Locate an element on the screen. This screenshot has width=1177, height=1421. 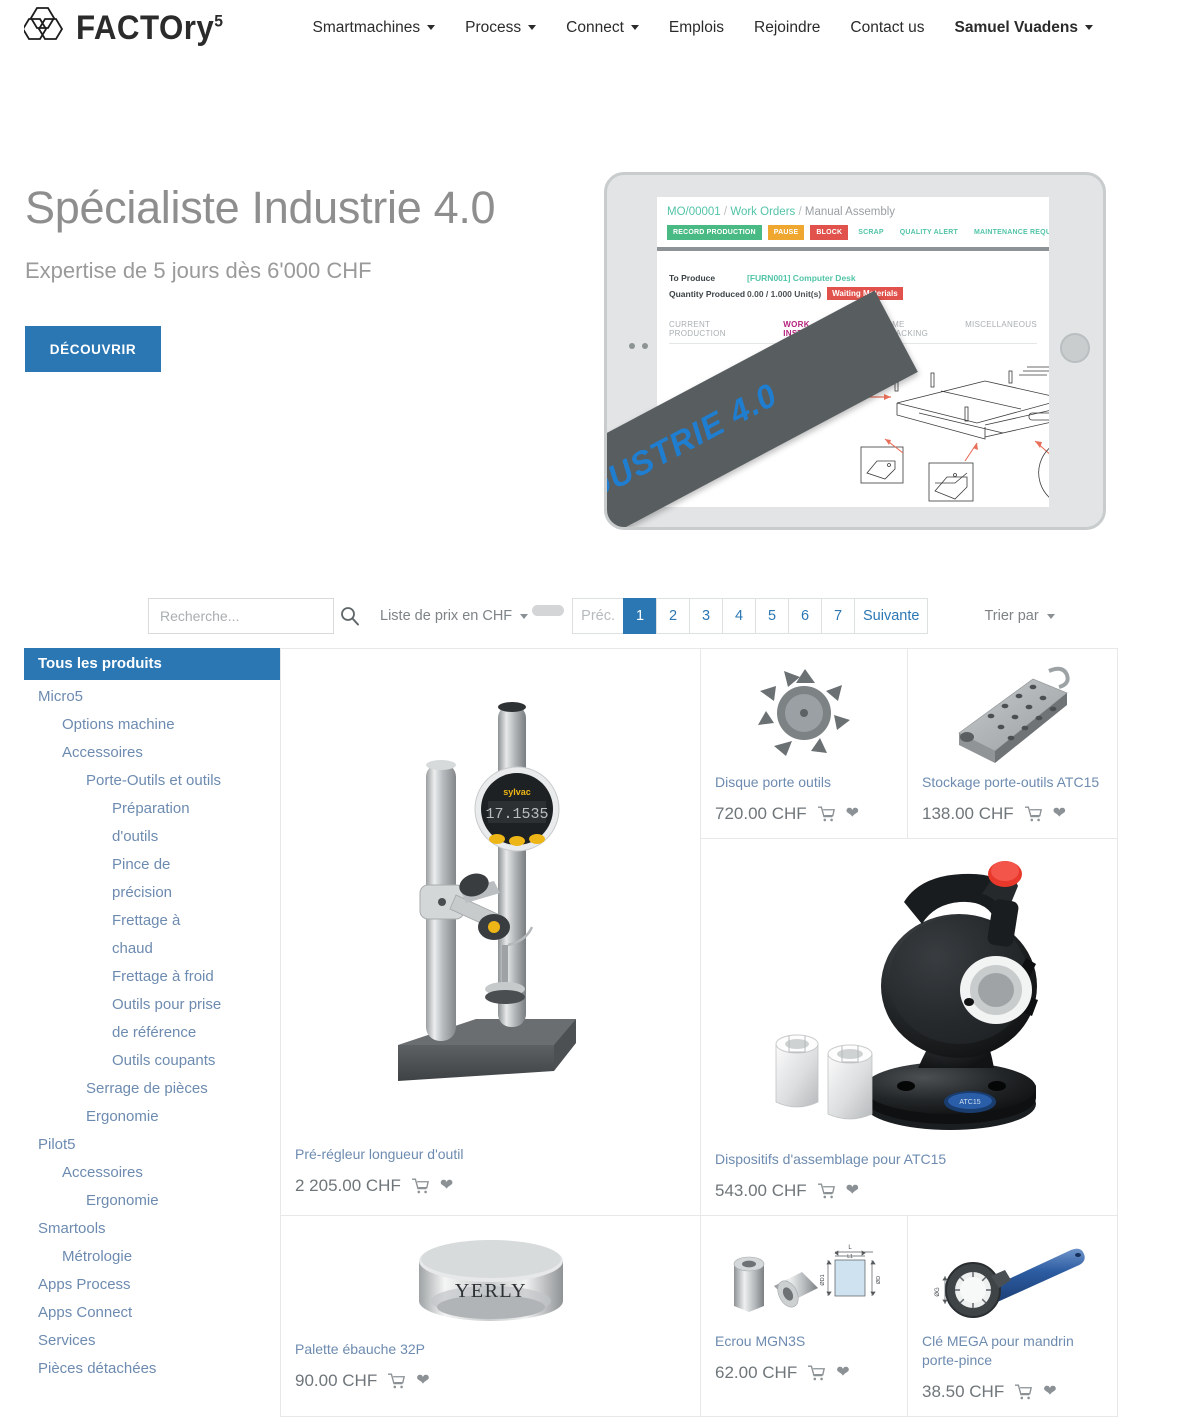
nav-item-emplois: Emplois is located at coordinates (696, 28).